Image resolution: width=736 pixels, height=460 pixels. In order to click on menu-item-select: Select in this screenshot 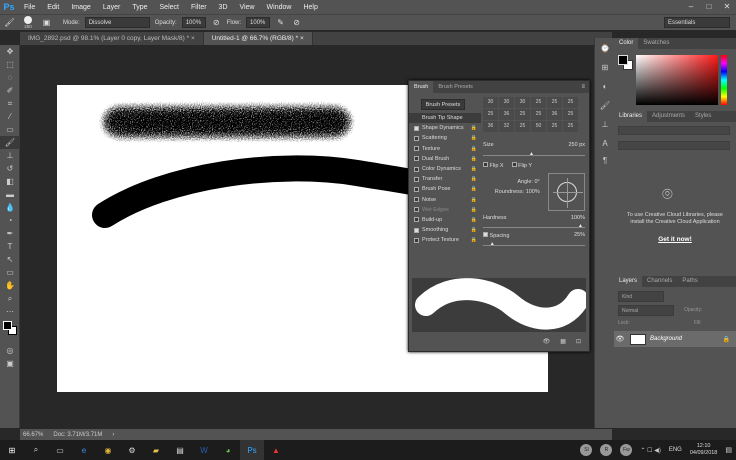, I will do `click(169, 7)`.